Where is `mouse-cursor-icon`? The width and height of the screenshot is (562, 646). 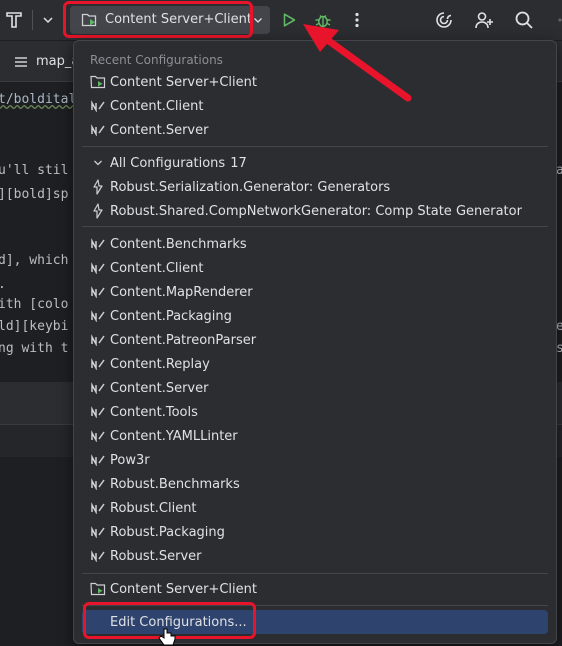 mouse-cursor-icon is located at coordinates (167, 637).